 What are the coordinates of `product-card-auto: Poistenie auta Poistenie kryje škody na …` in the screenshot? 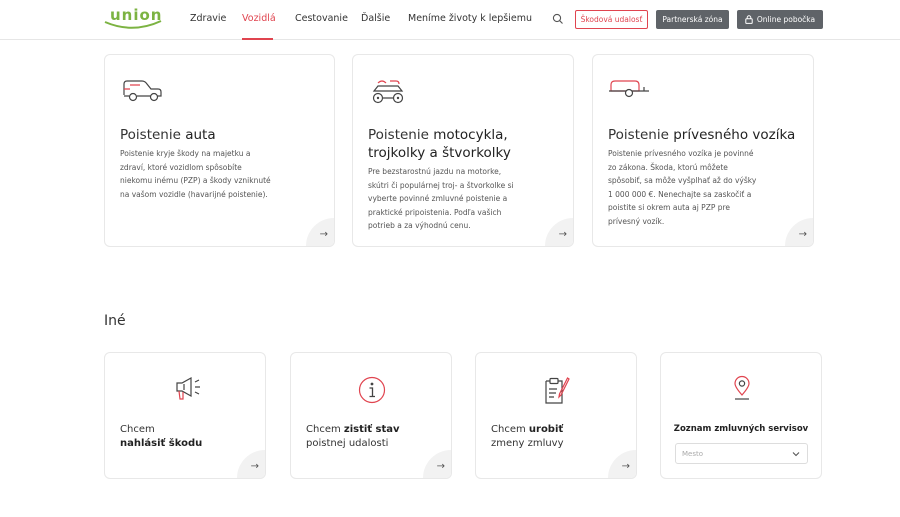 It's located at (219, 150).